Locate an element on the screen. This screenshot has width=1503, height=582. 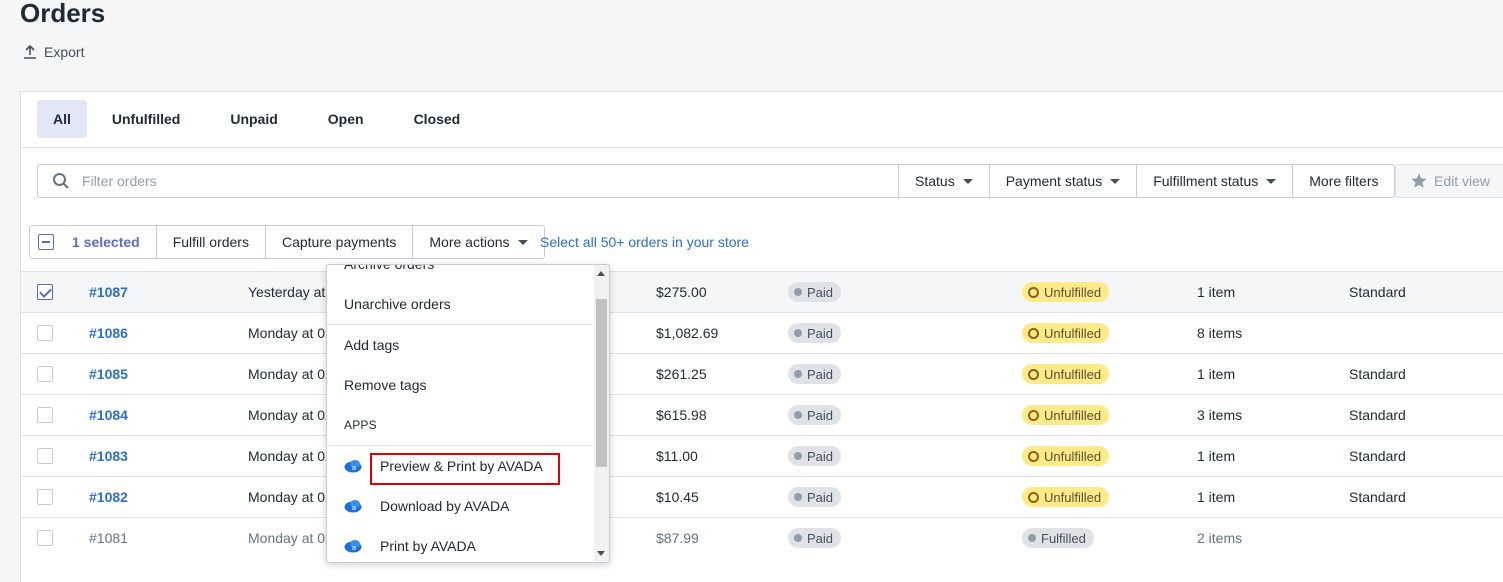
order-total: $261.25 is located at coordinates (681, 374).